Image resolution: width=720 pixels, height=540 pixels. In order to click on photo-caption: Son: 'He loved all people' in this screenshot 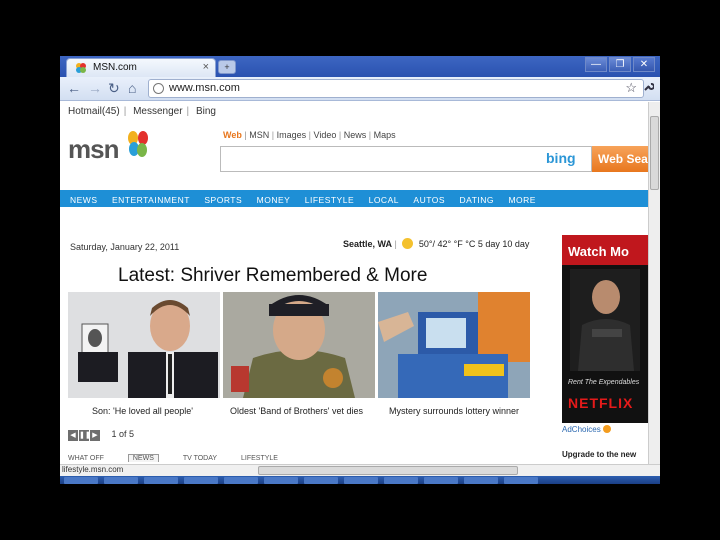, I will do `click(142, 411)`.